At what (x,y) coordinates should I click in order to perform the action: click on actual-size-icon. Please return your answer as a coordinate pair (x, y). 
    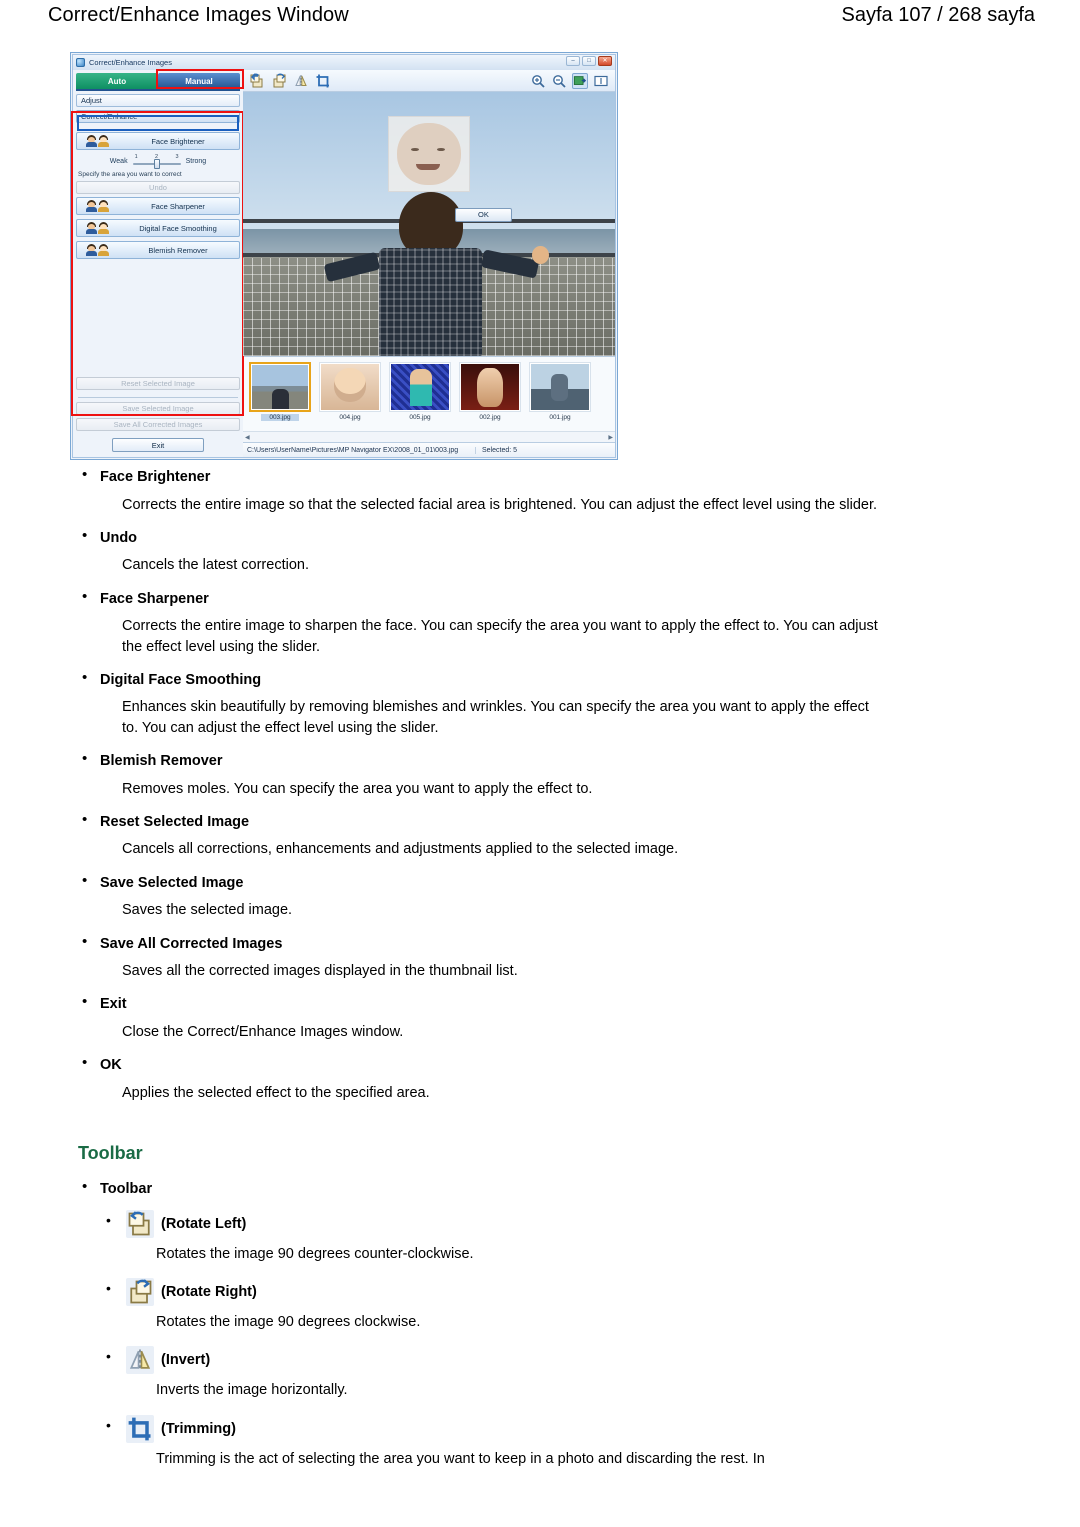
    Looking at the image, I should click on (601, 81).